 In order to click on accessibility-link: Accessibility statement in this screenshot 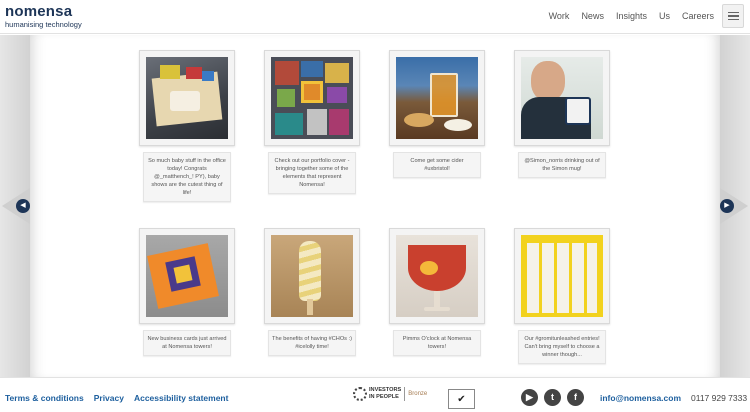, I will do `click(181, 398)`.